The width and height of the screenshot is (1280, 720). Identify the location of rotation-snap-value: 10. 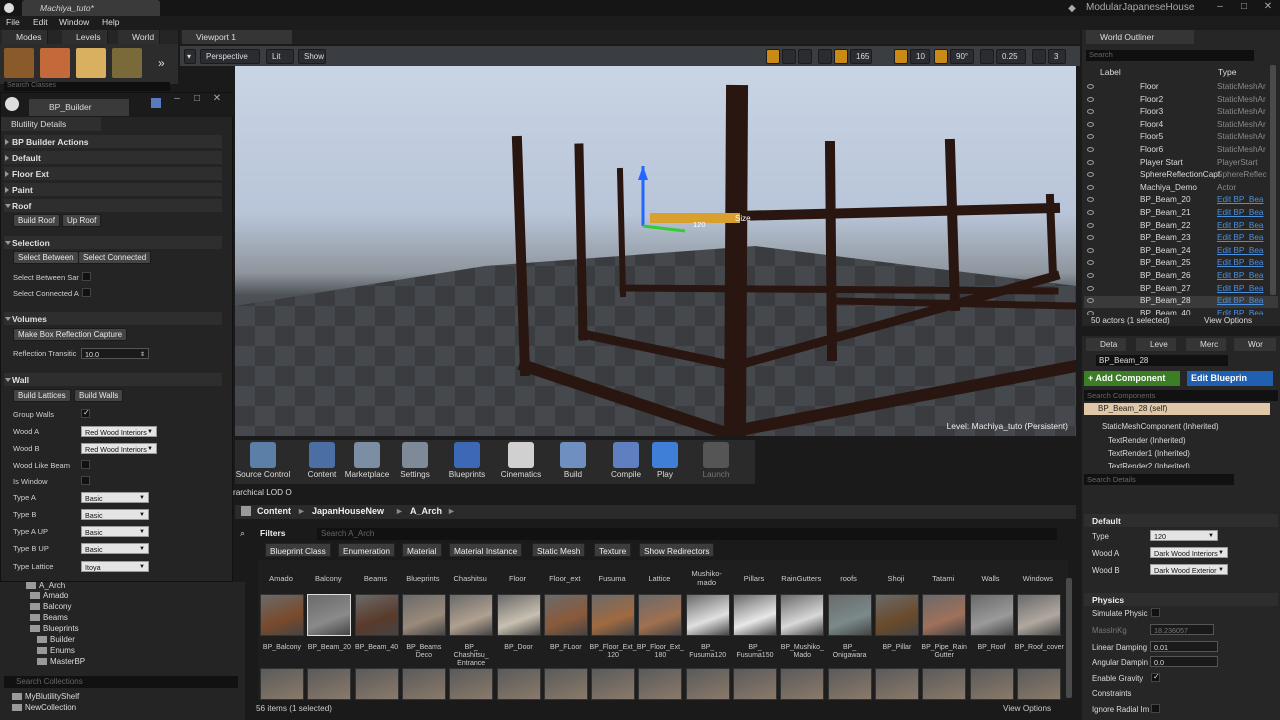
(920, 56).